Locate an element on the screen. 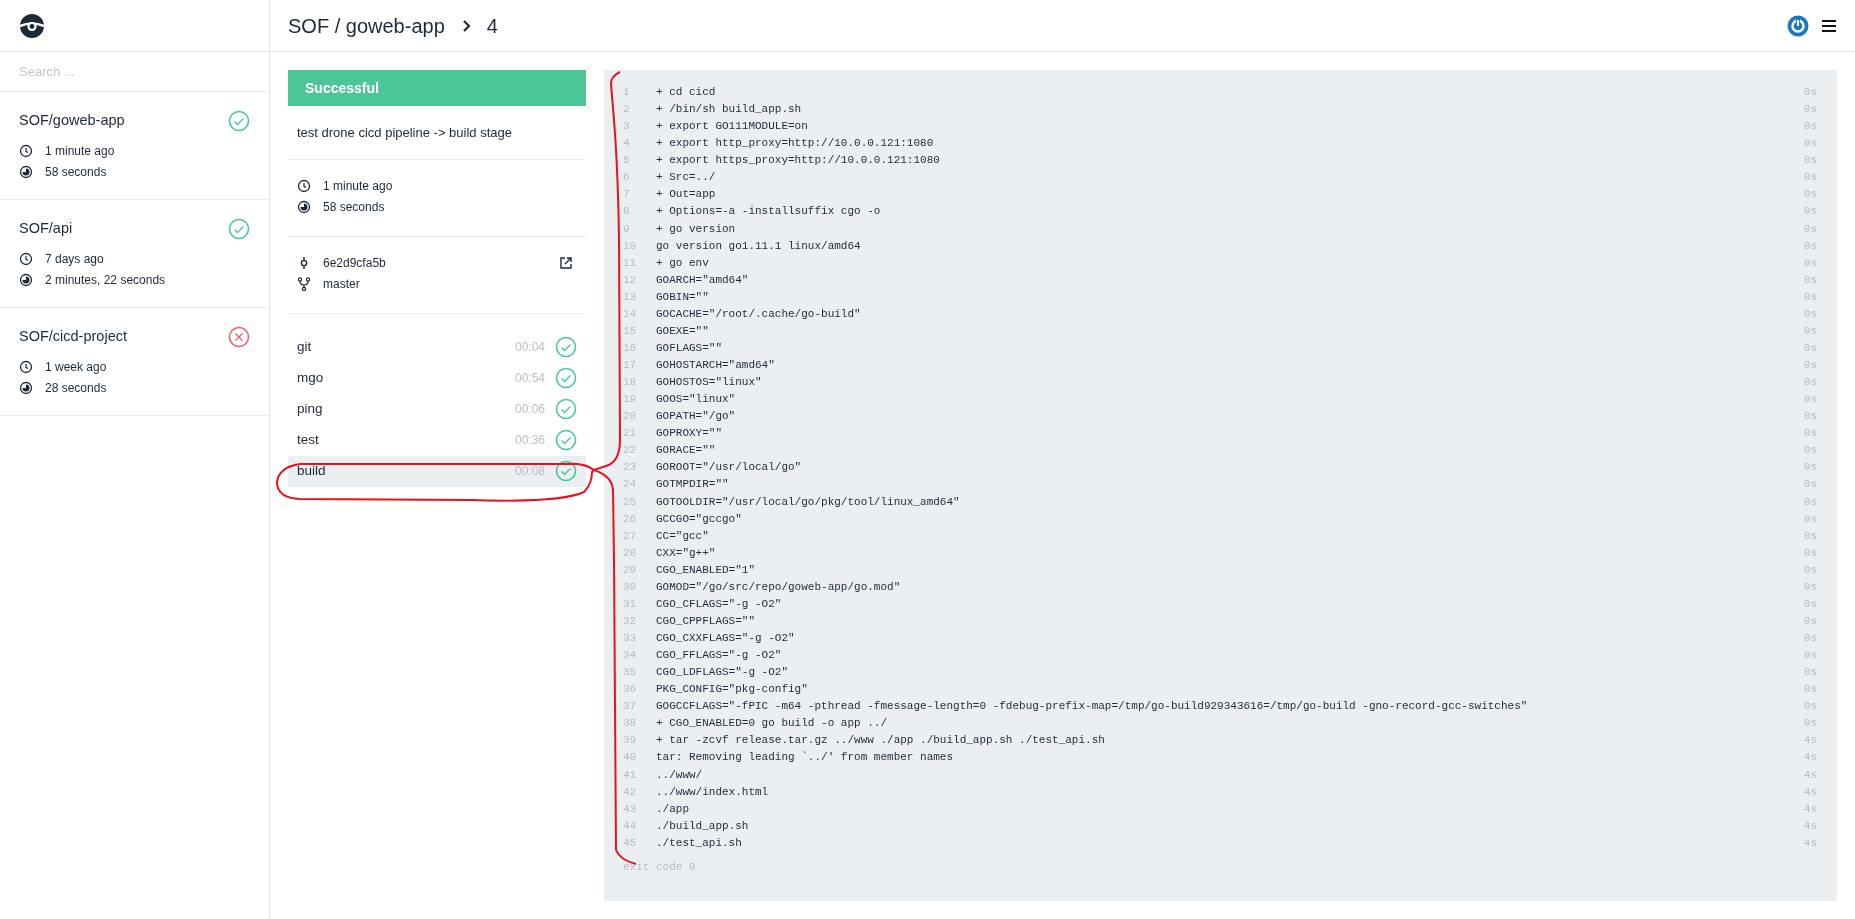 The width and height of the screenshot is (1855, 919). log-line: GOFLAGS="" is located at coordinates (689, 348).